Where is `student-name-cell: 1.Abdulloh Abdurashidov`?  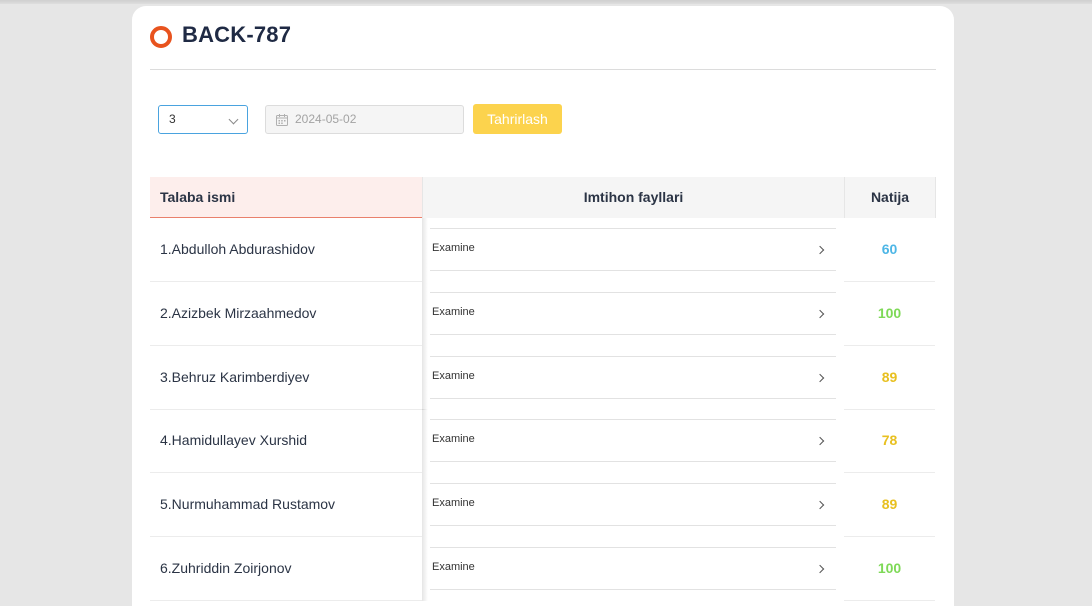
student-name-cell: 1.Abdulloh Abdurashidov is located at coordinates (286, 250).